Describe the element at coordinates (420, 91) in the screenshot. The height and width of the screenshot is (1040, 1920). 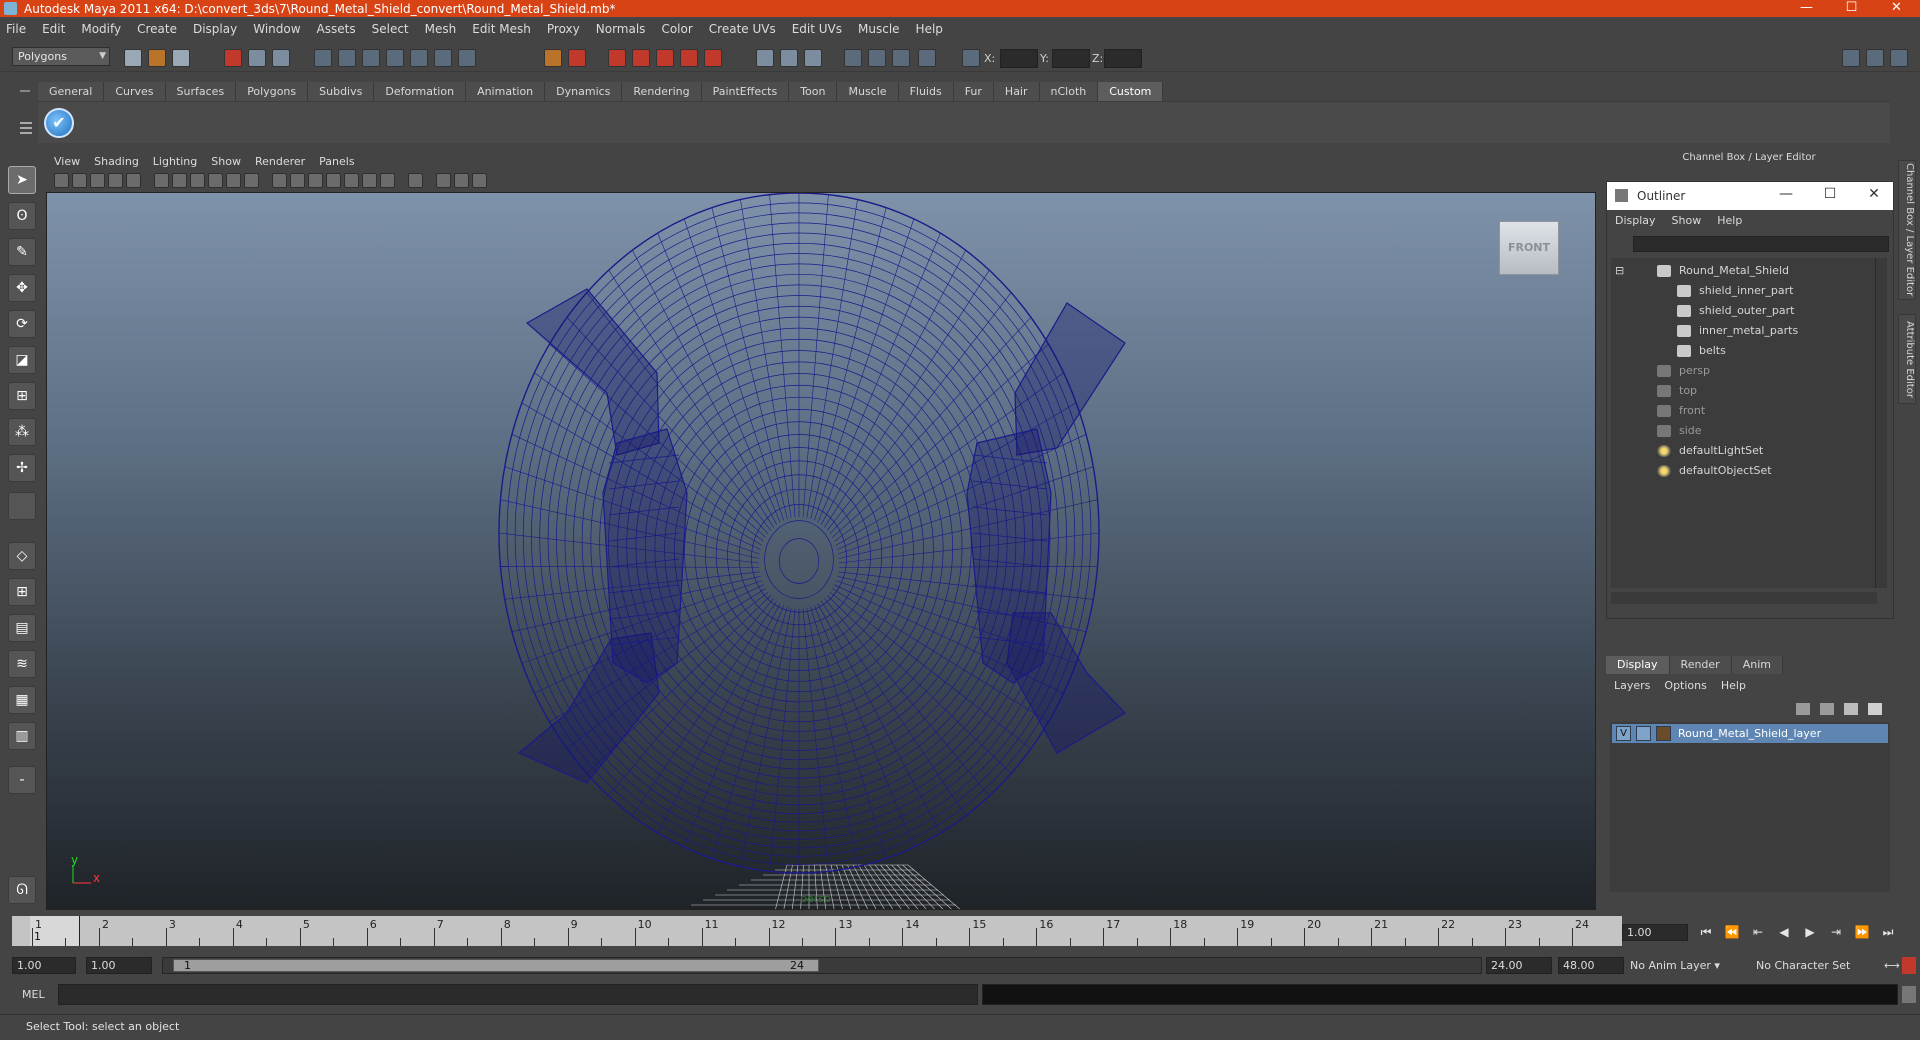
I see `shelf-tab-deformation: Deformation` at that location.